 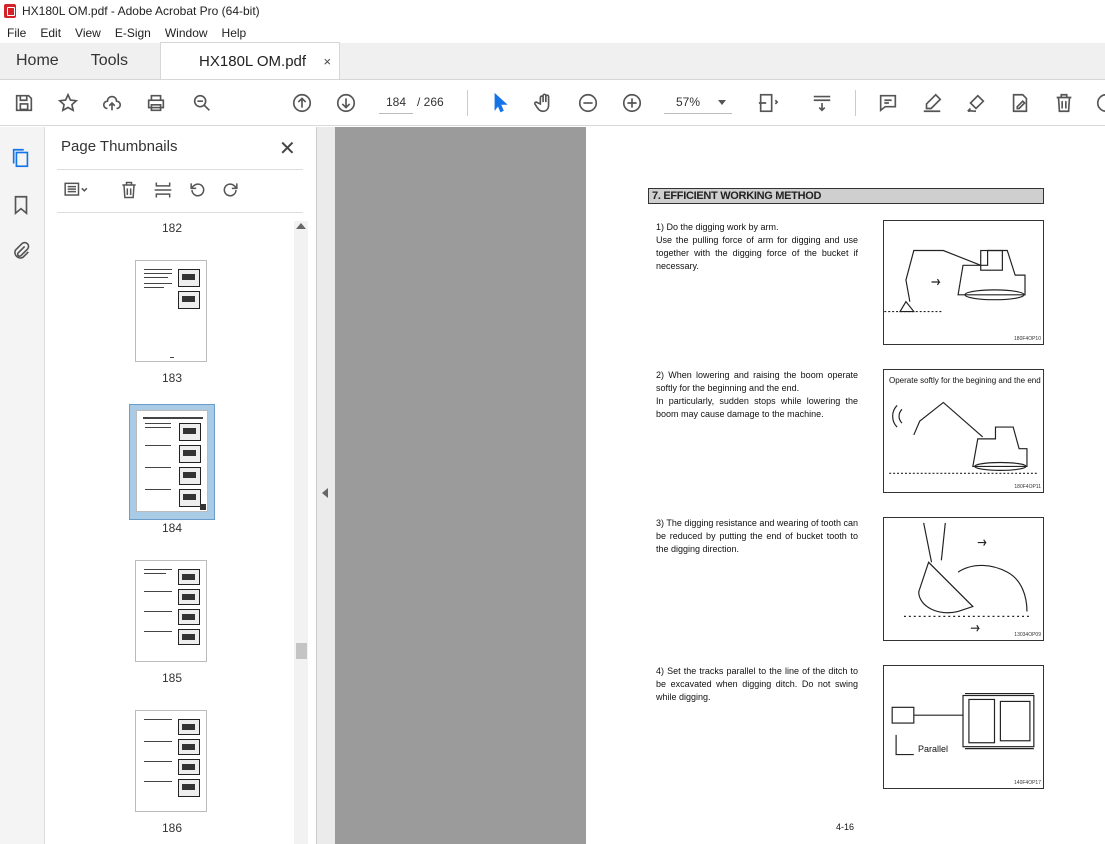 What do you see at coordinates (16, 33) in the screenshot?
I see `menu-file: File` at bounding box center [16, 33].